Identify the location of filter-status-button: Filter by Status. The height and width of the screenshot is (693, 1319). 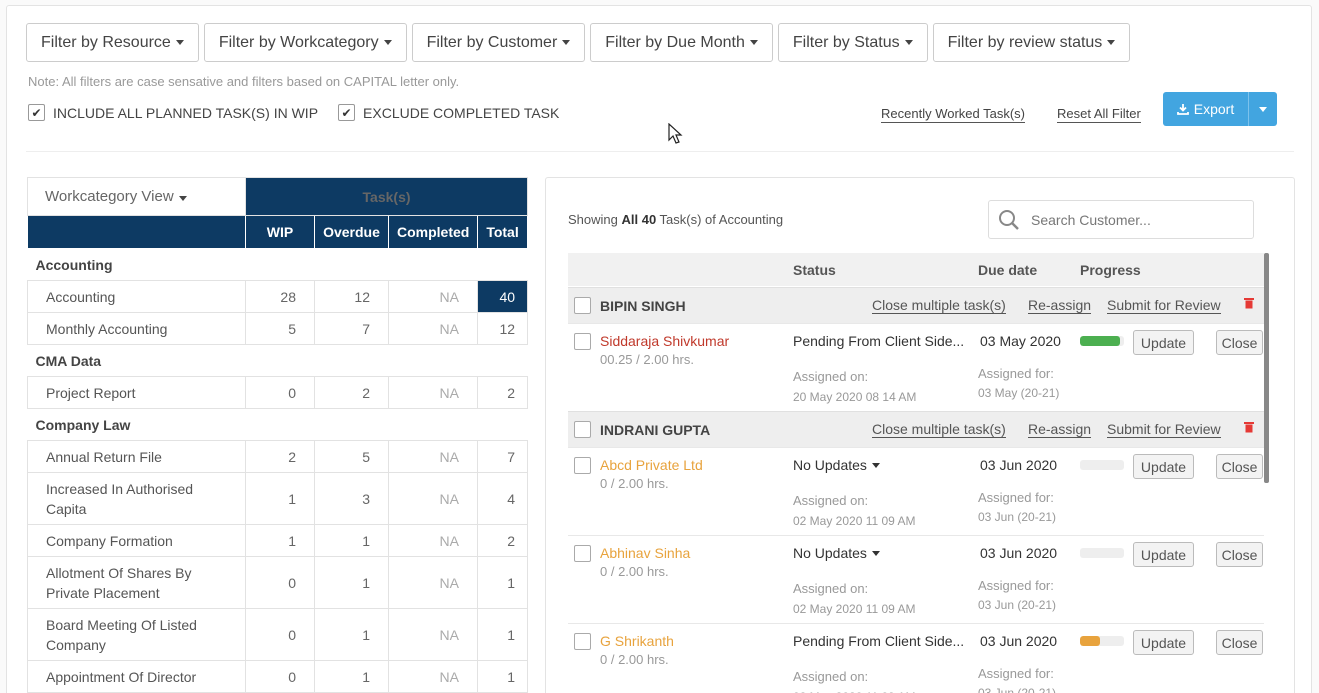
(852, 42).